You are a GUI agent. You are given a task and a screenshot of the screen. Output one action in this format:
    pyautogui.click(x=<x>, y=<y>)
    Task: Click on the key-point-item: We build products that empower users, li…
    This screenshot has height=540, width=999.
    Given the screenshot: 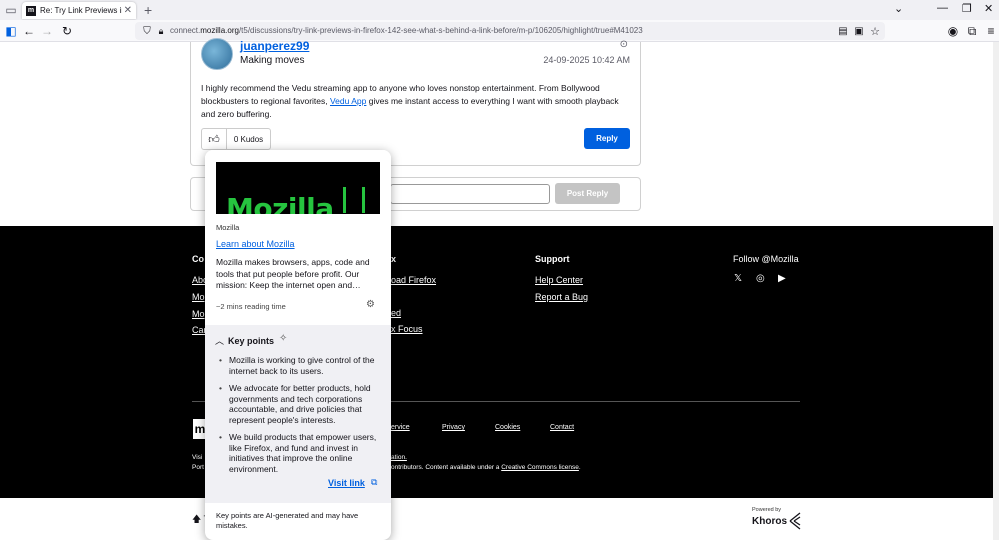 What is the action you would take?
    pyautogui.click(x=301, y=453)
    